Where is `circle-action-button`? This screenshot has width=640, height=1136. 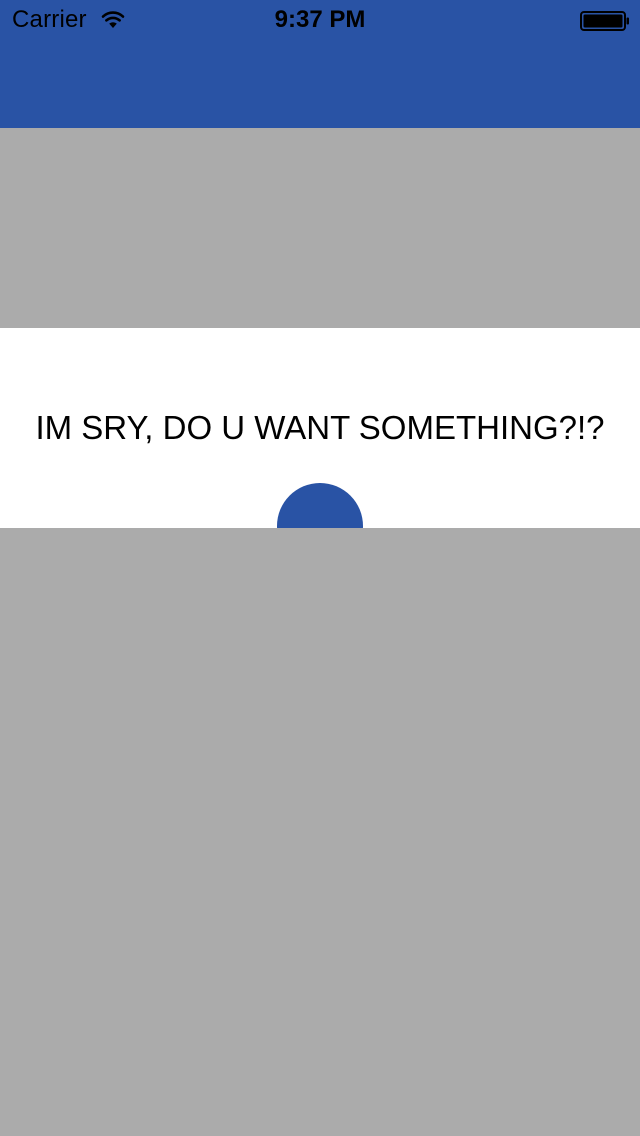
circle-action-button is located at coordinates (320, 505).